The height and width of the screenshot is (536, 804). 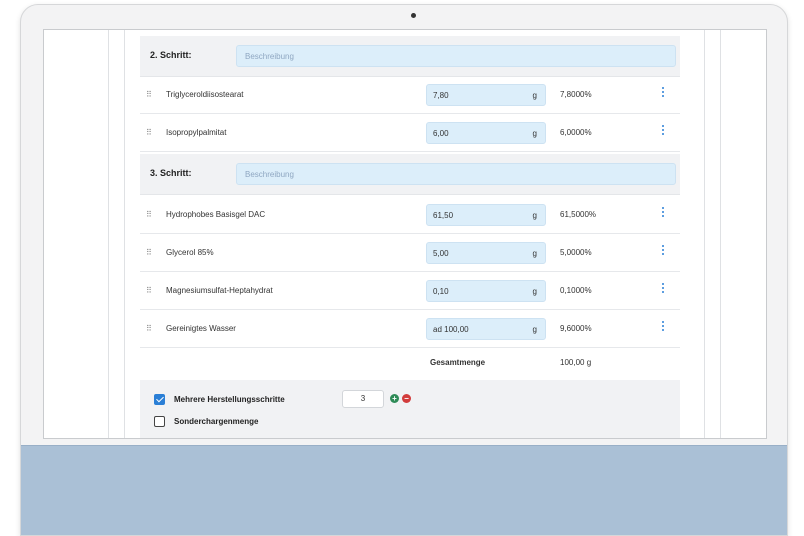 I want to click on amount-input: 61,50 g, so click(x=486, y=215).